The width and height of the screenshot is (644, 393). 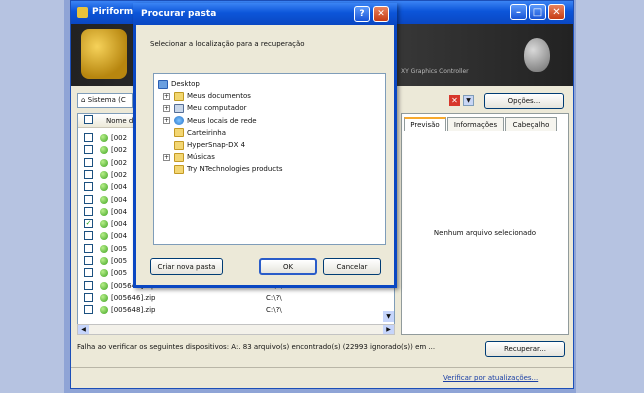 I want to click on file-name: [005646].zip, so click(x=133, y=297).